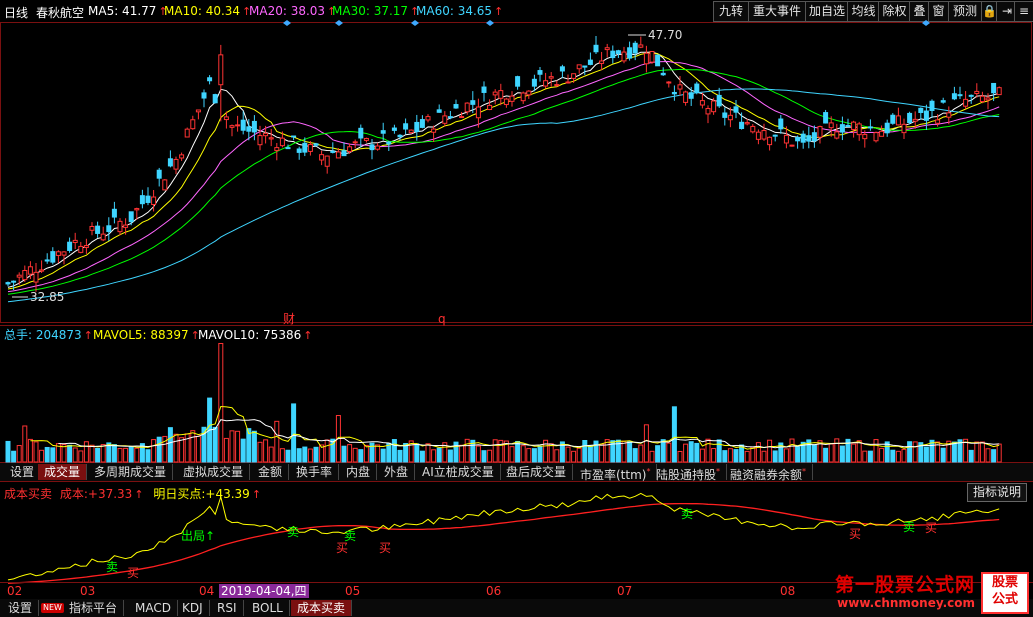 This screenshot has height=617, width=1033. Describe the element at coordinates (689, 473) in the screenshot. I see `tab-vol-tabs-11: 陆股通持股*` at that location.